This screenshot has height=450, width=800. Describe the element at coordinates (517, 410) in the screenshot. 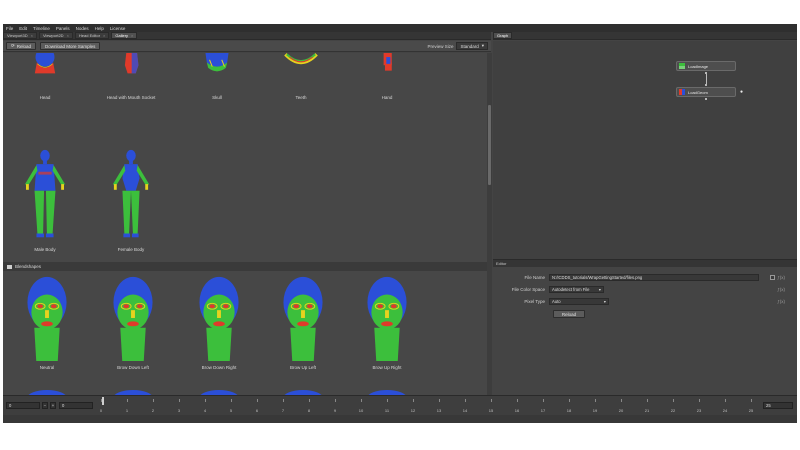

I see `timeline-tick-label: 16` at that location.